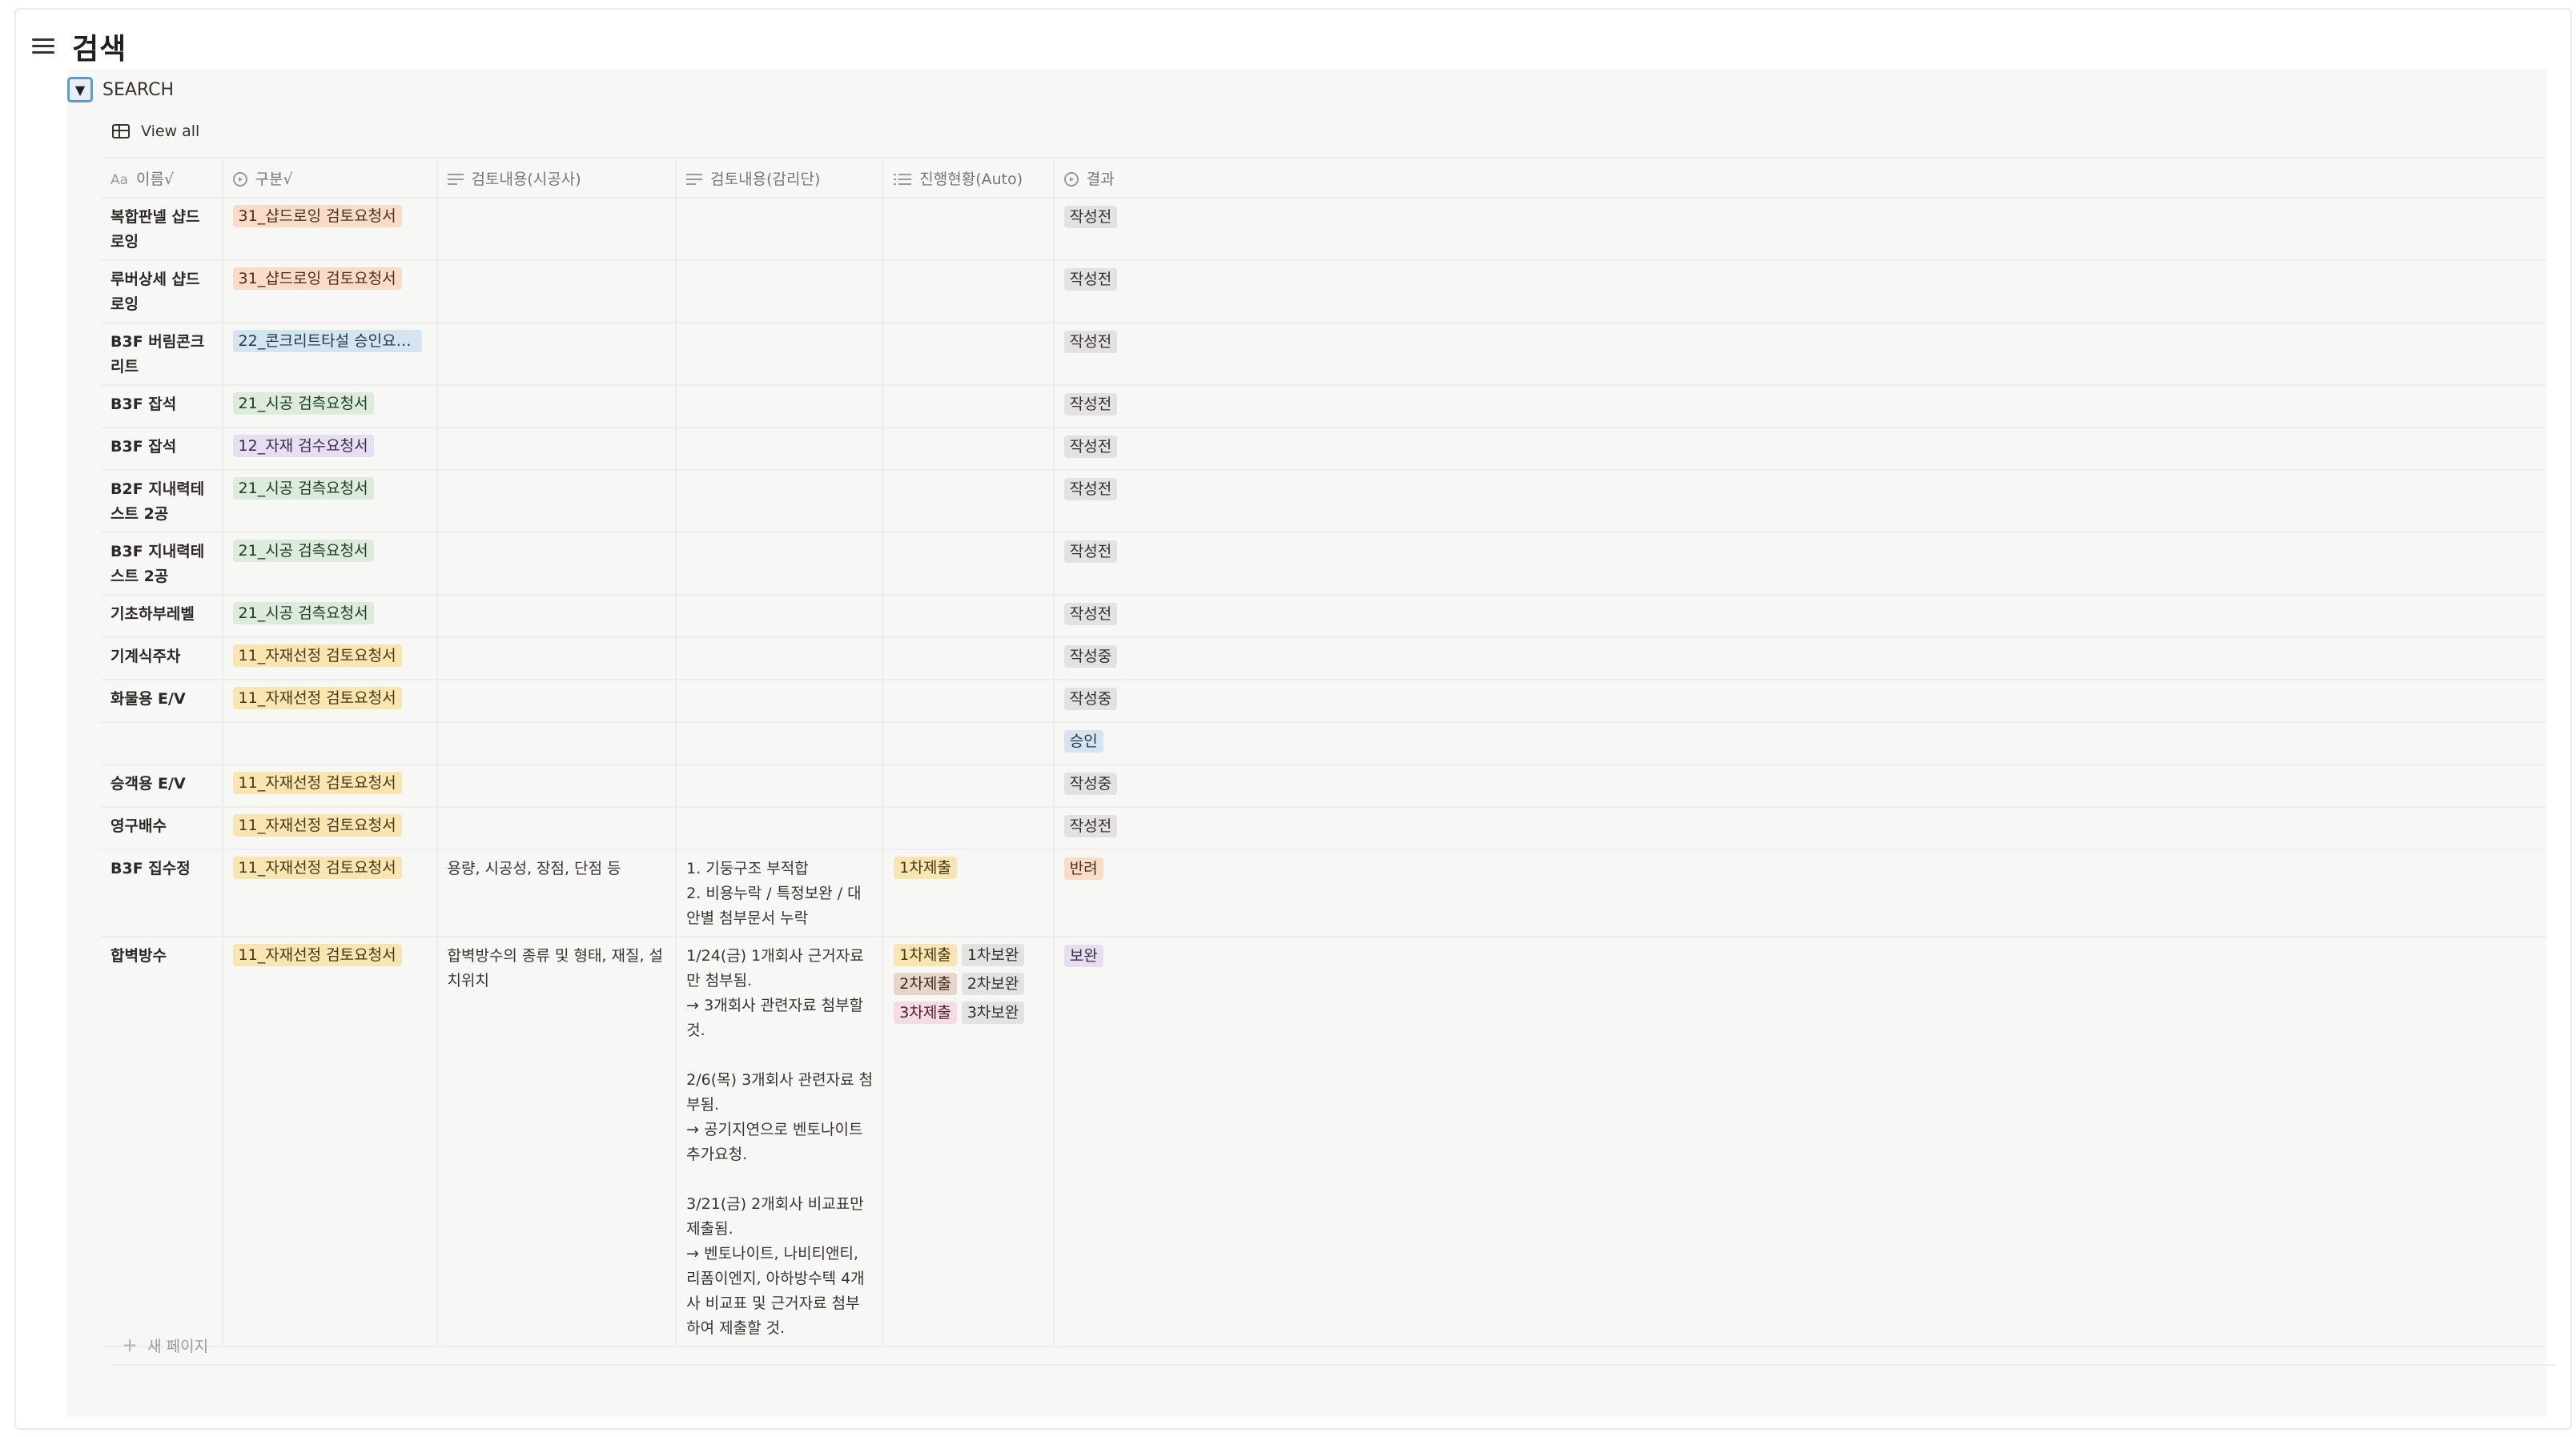  What do you see at coordinates (162, 701) in the screenshot?
I see `cell-name: 화물용 E/V` at bounding box center [162, 701].